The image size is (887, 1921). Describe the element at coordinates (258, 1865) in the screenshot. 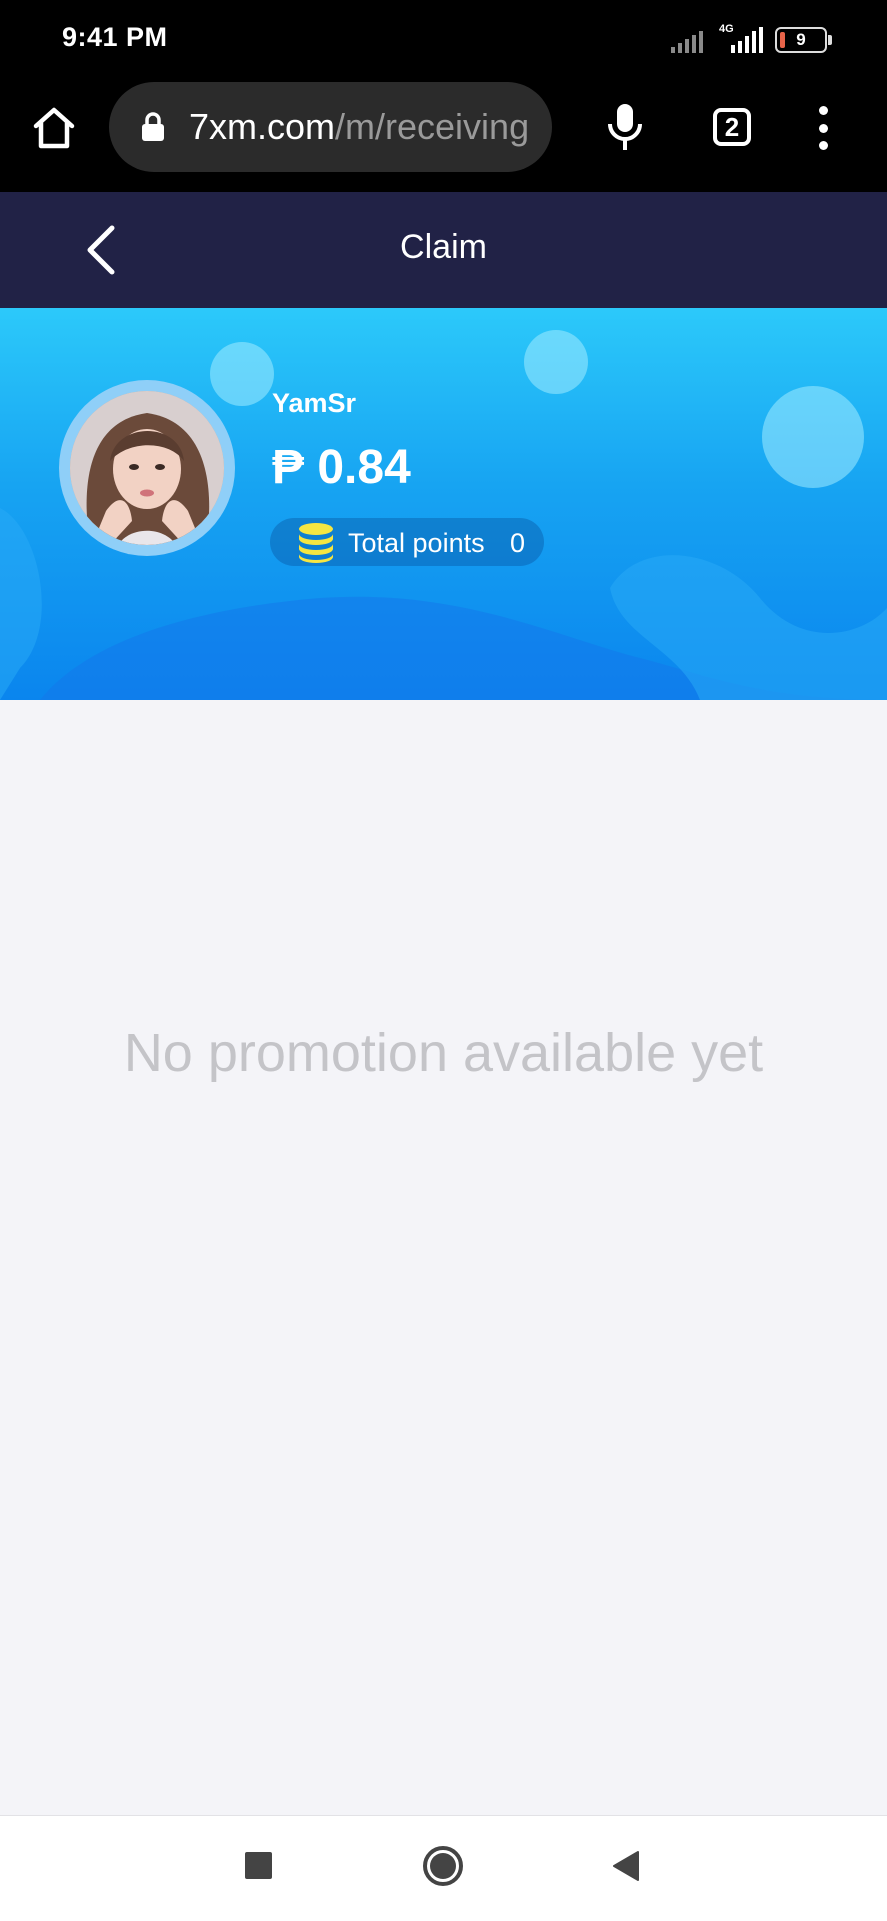

I see `recent-apps-icon` at that location.